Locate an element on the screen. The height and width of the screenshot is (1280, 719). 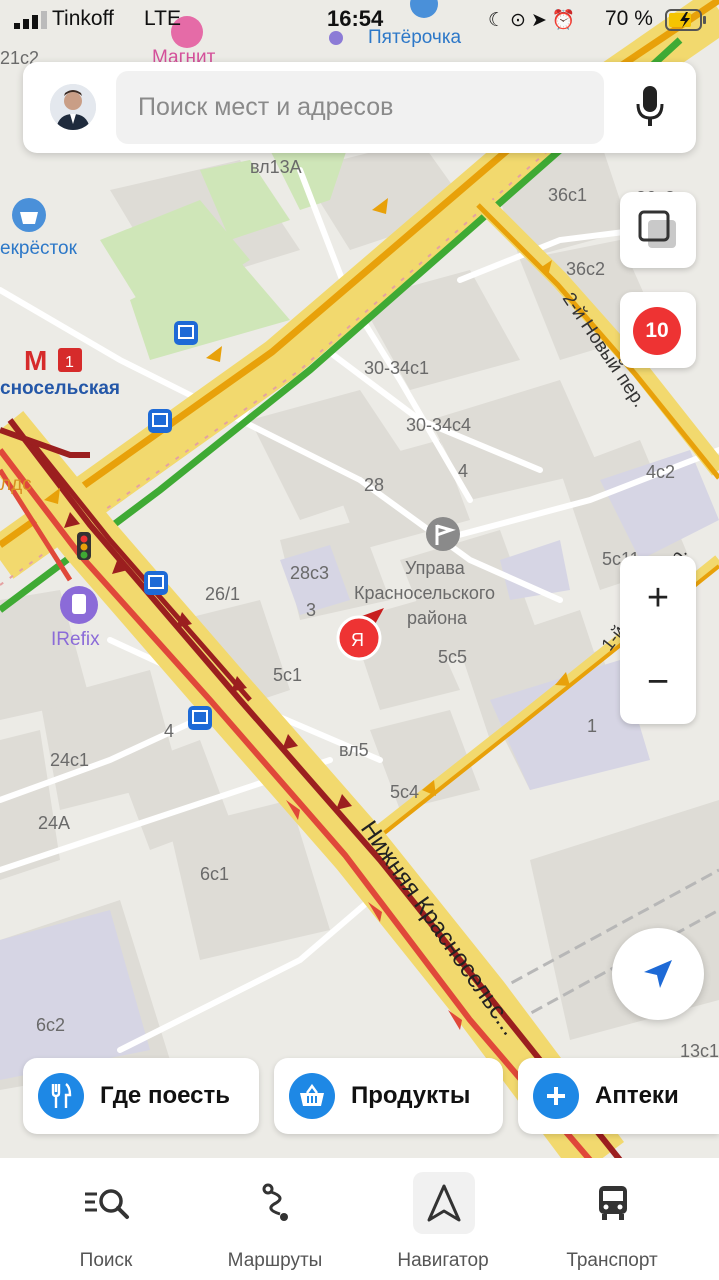
category-food-button: Где поесть is located at coordinates (141, 1096).